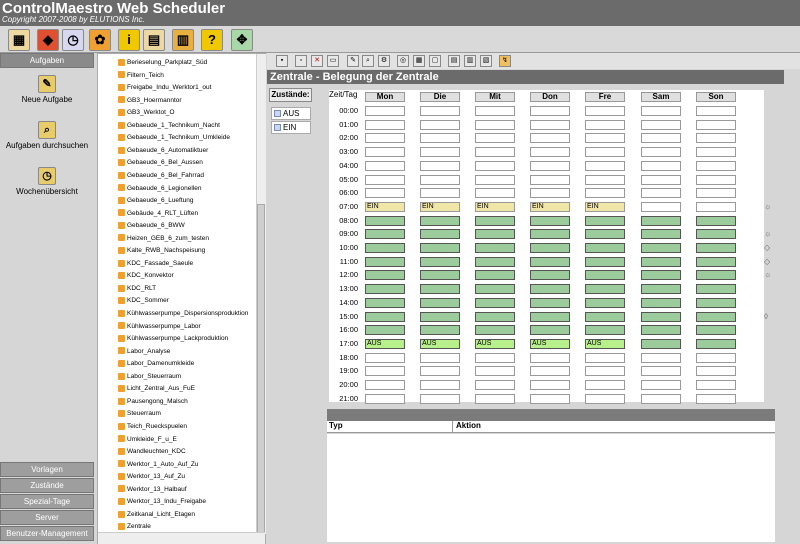 This screenshot has width=800, height=544. Describe the element at coordinates (162, 502) in the screenshot. I see `tree-item: Werktor_13_Indu_Freigabe` at that location.